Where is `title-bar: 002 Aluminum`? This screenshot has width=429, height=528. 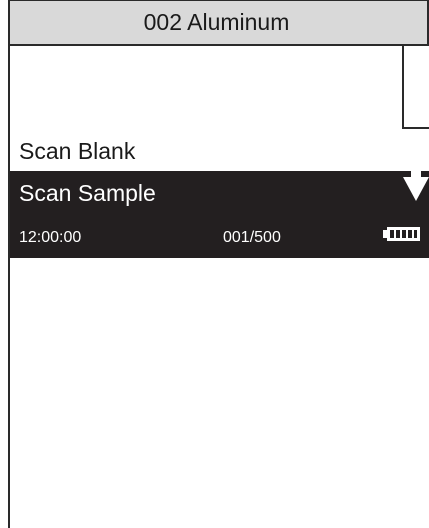
title-bar: 002 Aluminum is located at coordinates (219, 23).